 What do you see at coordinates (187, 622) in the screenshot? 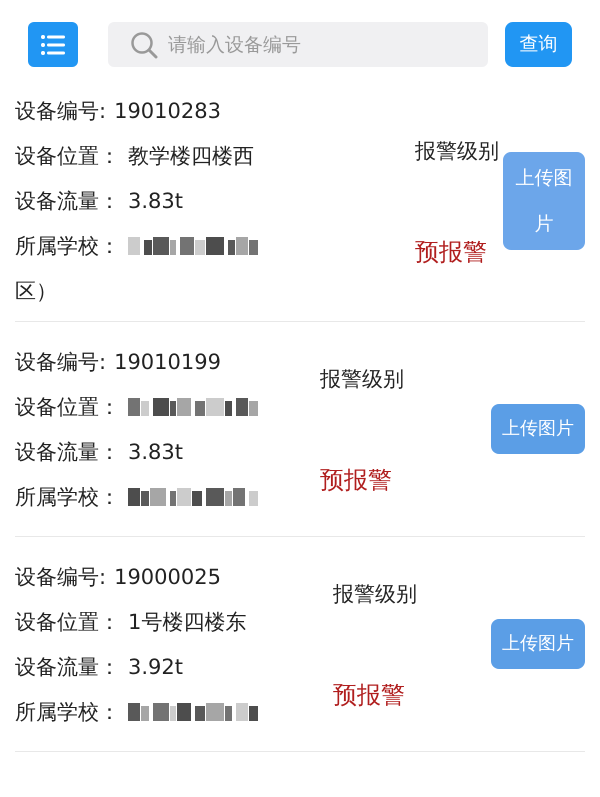
I see `field-value: 1号楼四楼东` at bounding box center [187, 622].